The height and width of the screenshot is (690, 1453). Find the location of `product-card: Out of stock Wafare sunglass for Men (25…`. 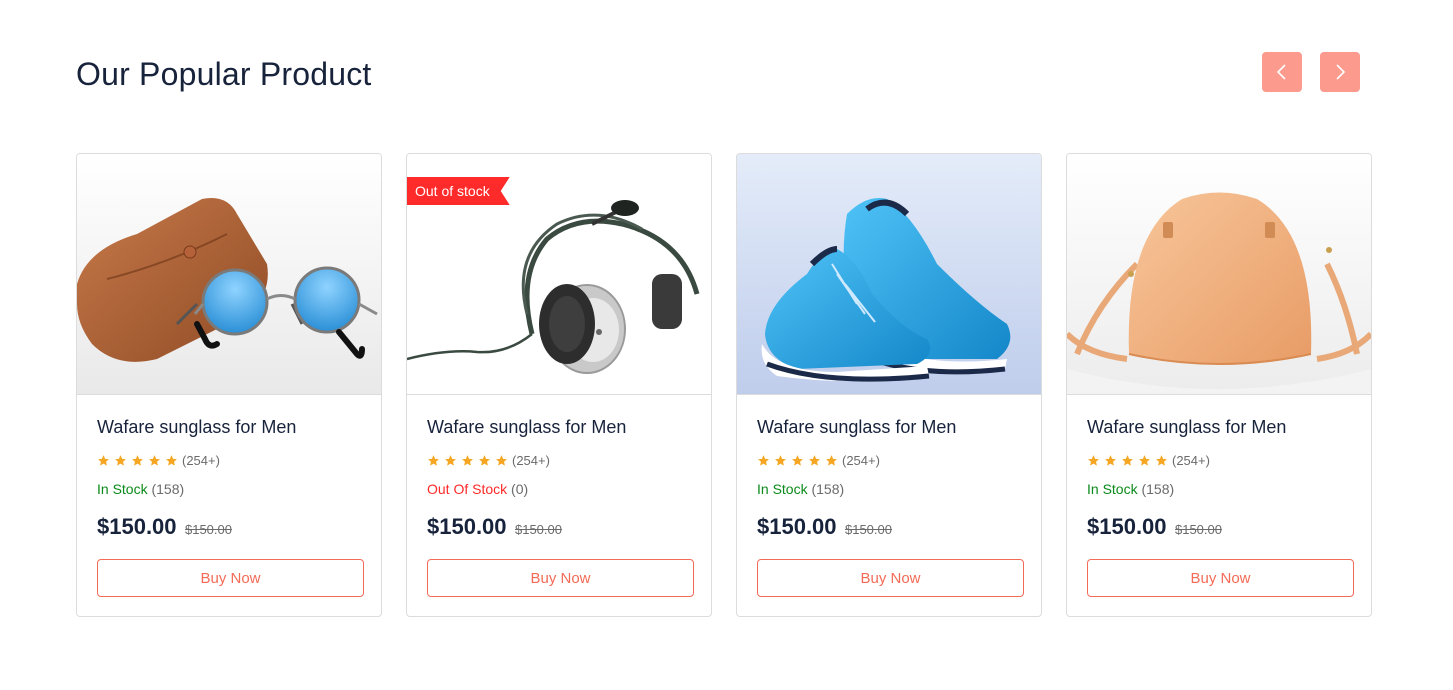

product-card: Out of stock Wafare sunglass for Men (25… is located at coordinates (559, 385).